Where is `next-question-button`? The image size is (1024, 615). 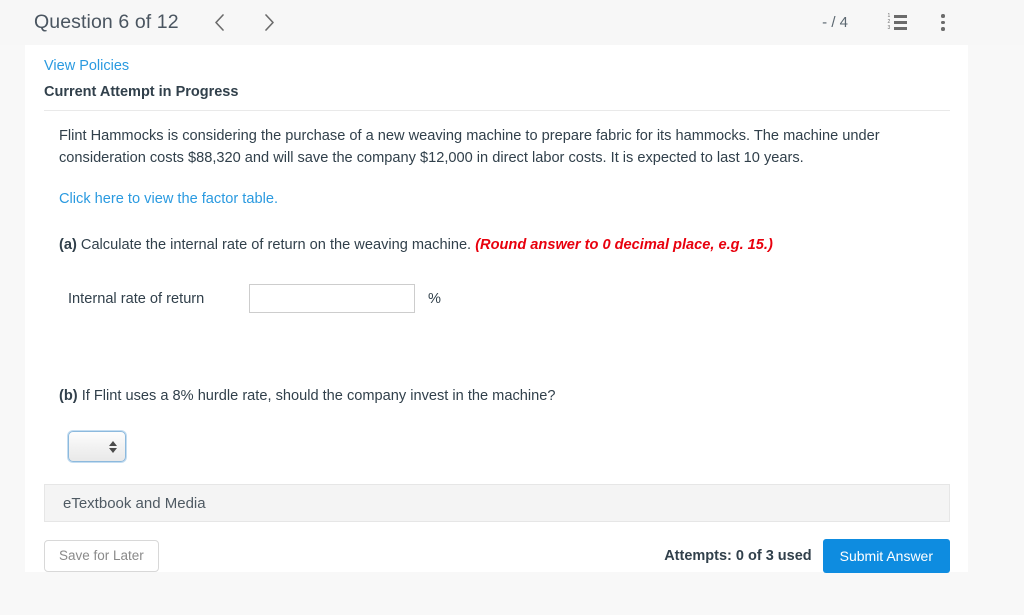 next-question-button is located at coordinates (270, 23).